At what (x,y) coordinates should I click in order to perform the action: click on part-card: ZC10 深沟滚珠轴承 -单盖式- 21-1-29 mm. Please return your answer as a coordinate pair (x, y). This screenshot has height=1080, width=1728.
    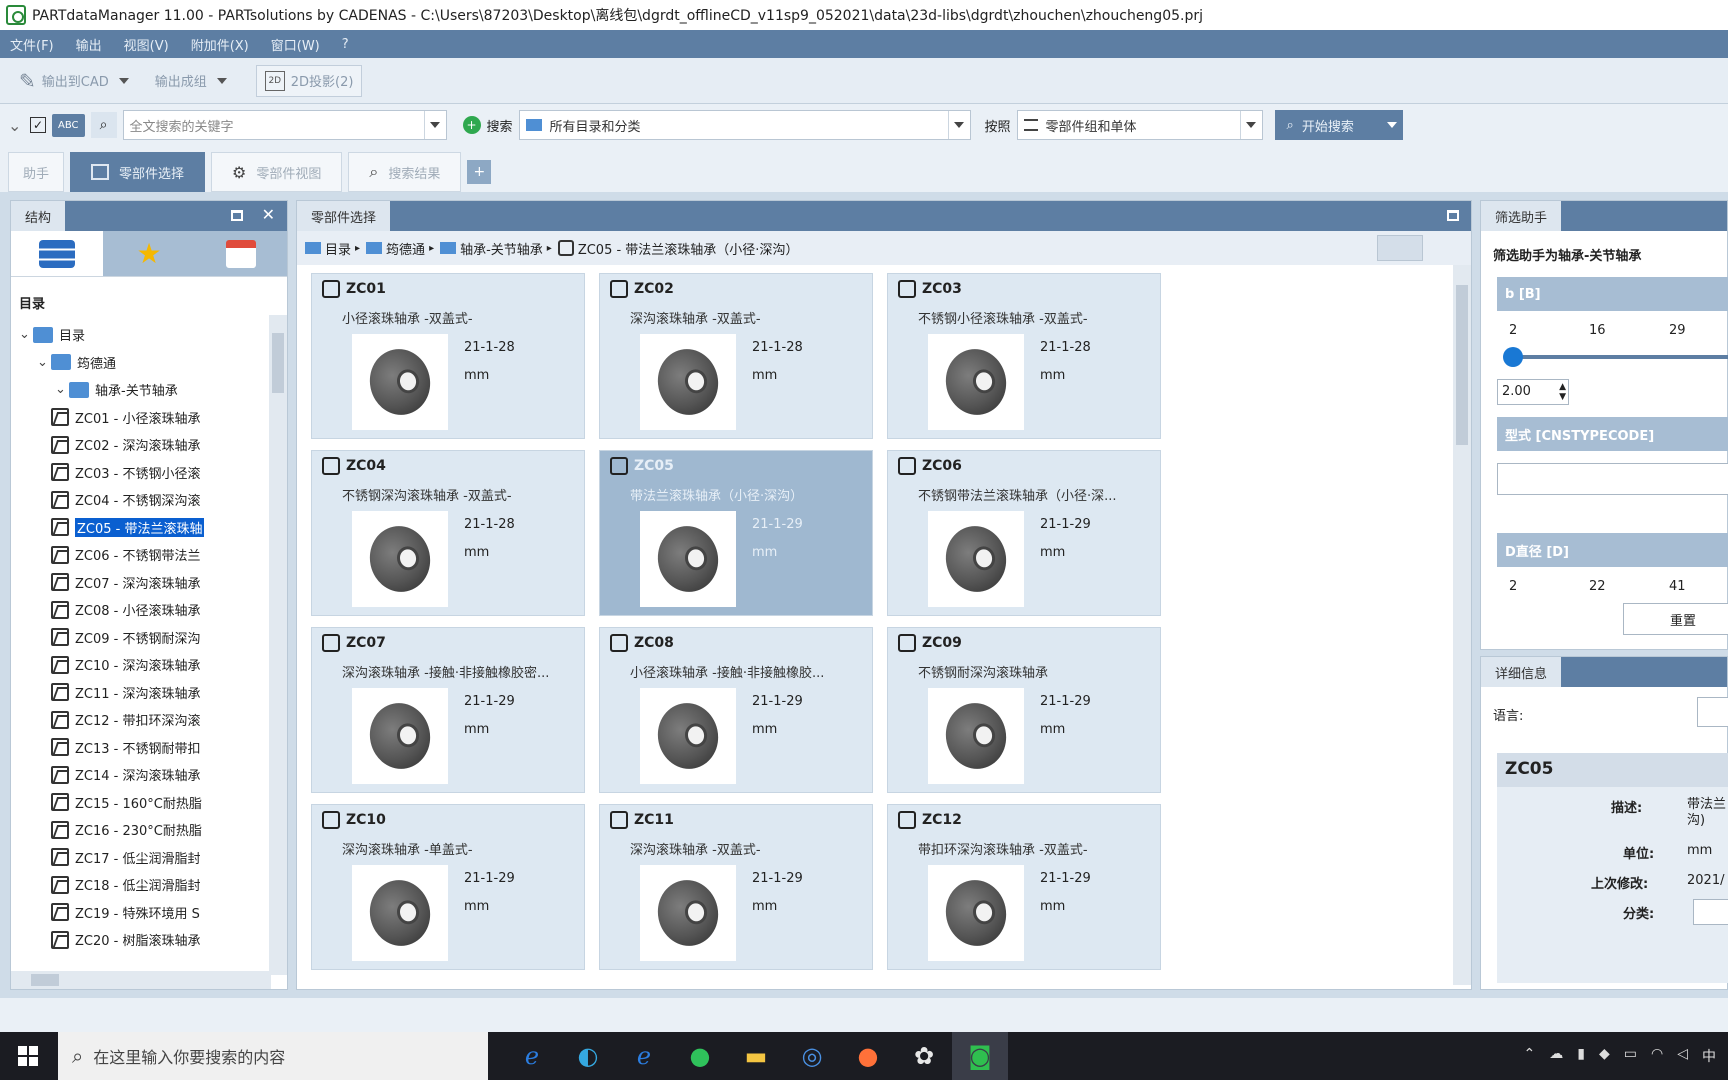
    Looking at the image, I should click on (448, 887).